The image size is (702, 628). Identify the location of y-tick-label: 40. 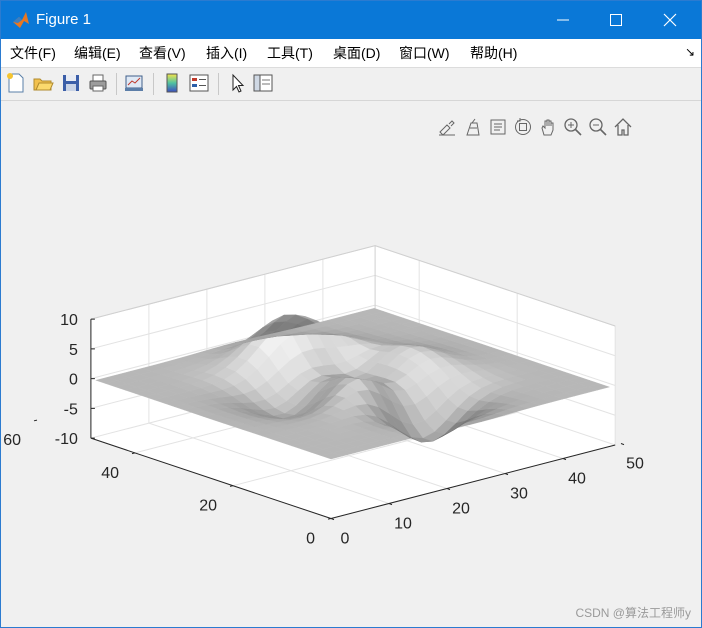
(110, 473).